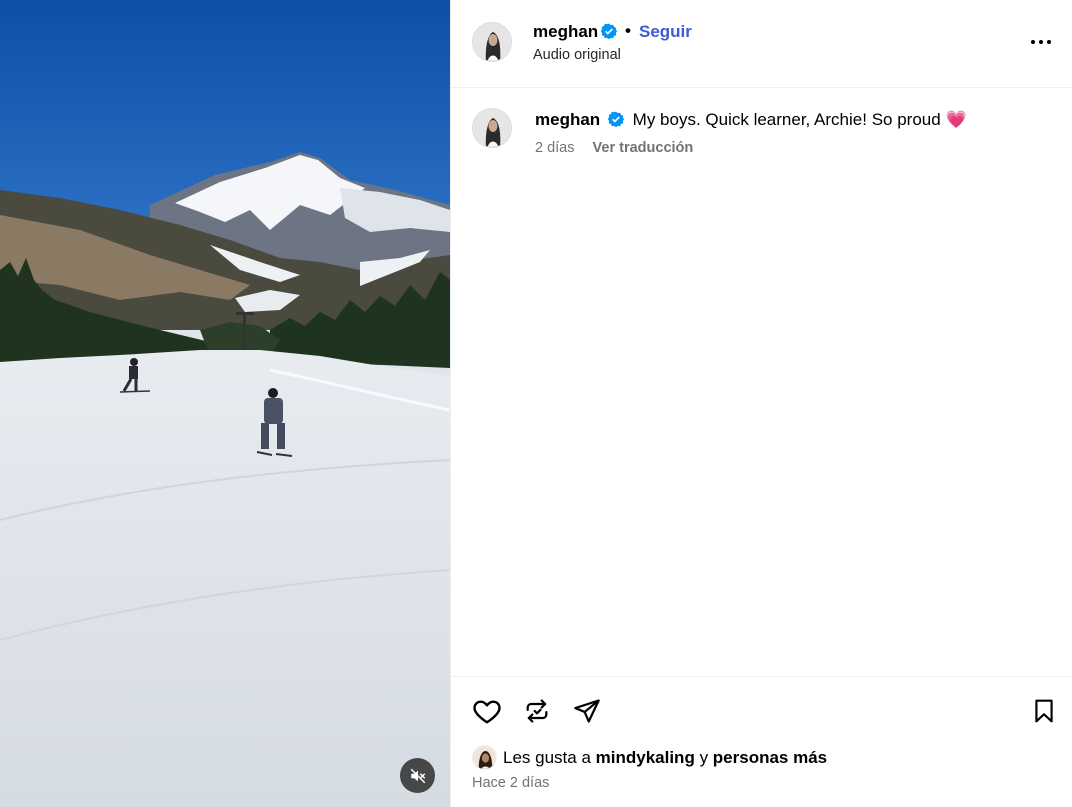  I want to click on more-options-icon, so click(1041, 42).